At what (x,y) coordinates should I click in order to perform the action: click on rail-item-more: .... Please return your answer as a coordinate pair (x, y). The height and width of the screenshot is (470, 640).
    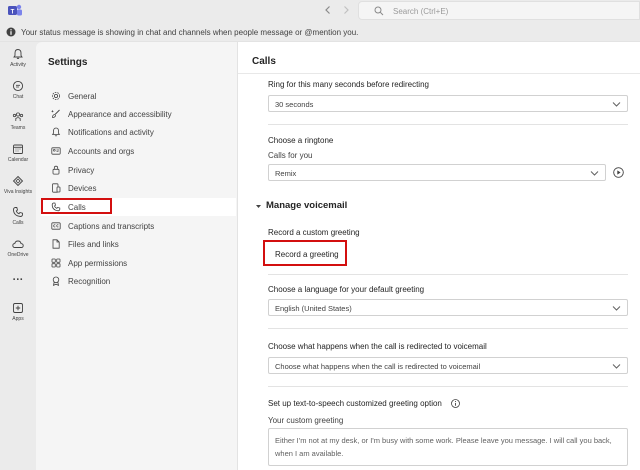
    Looking at the image, I should click on (18, 277).